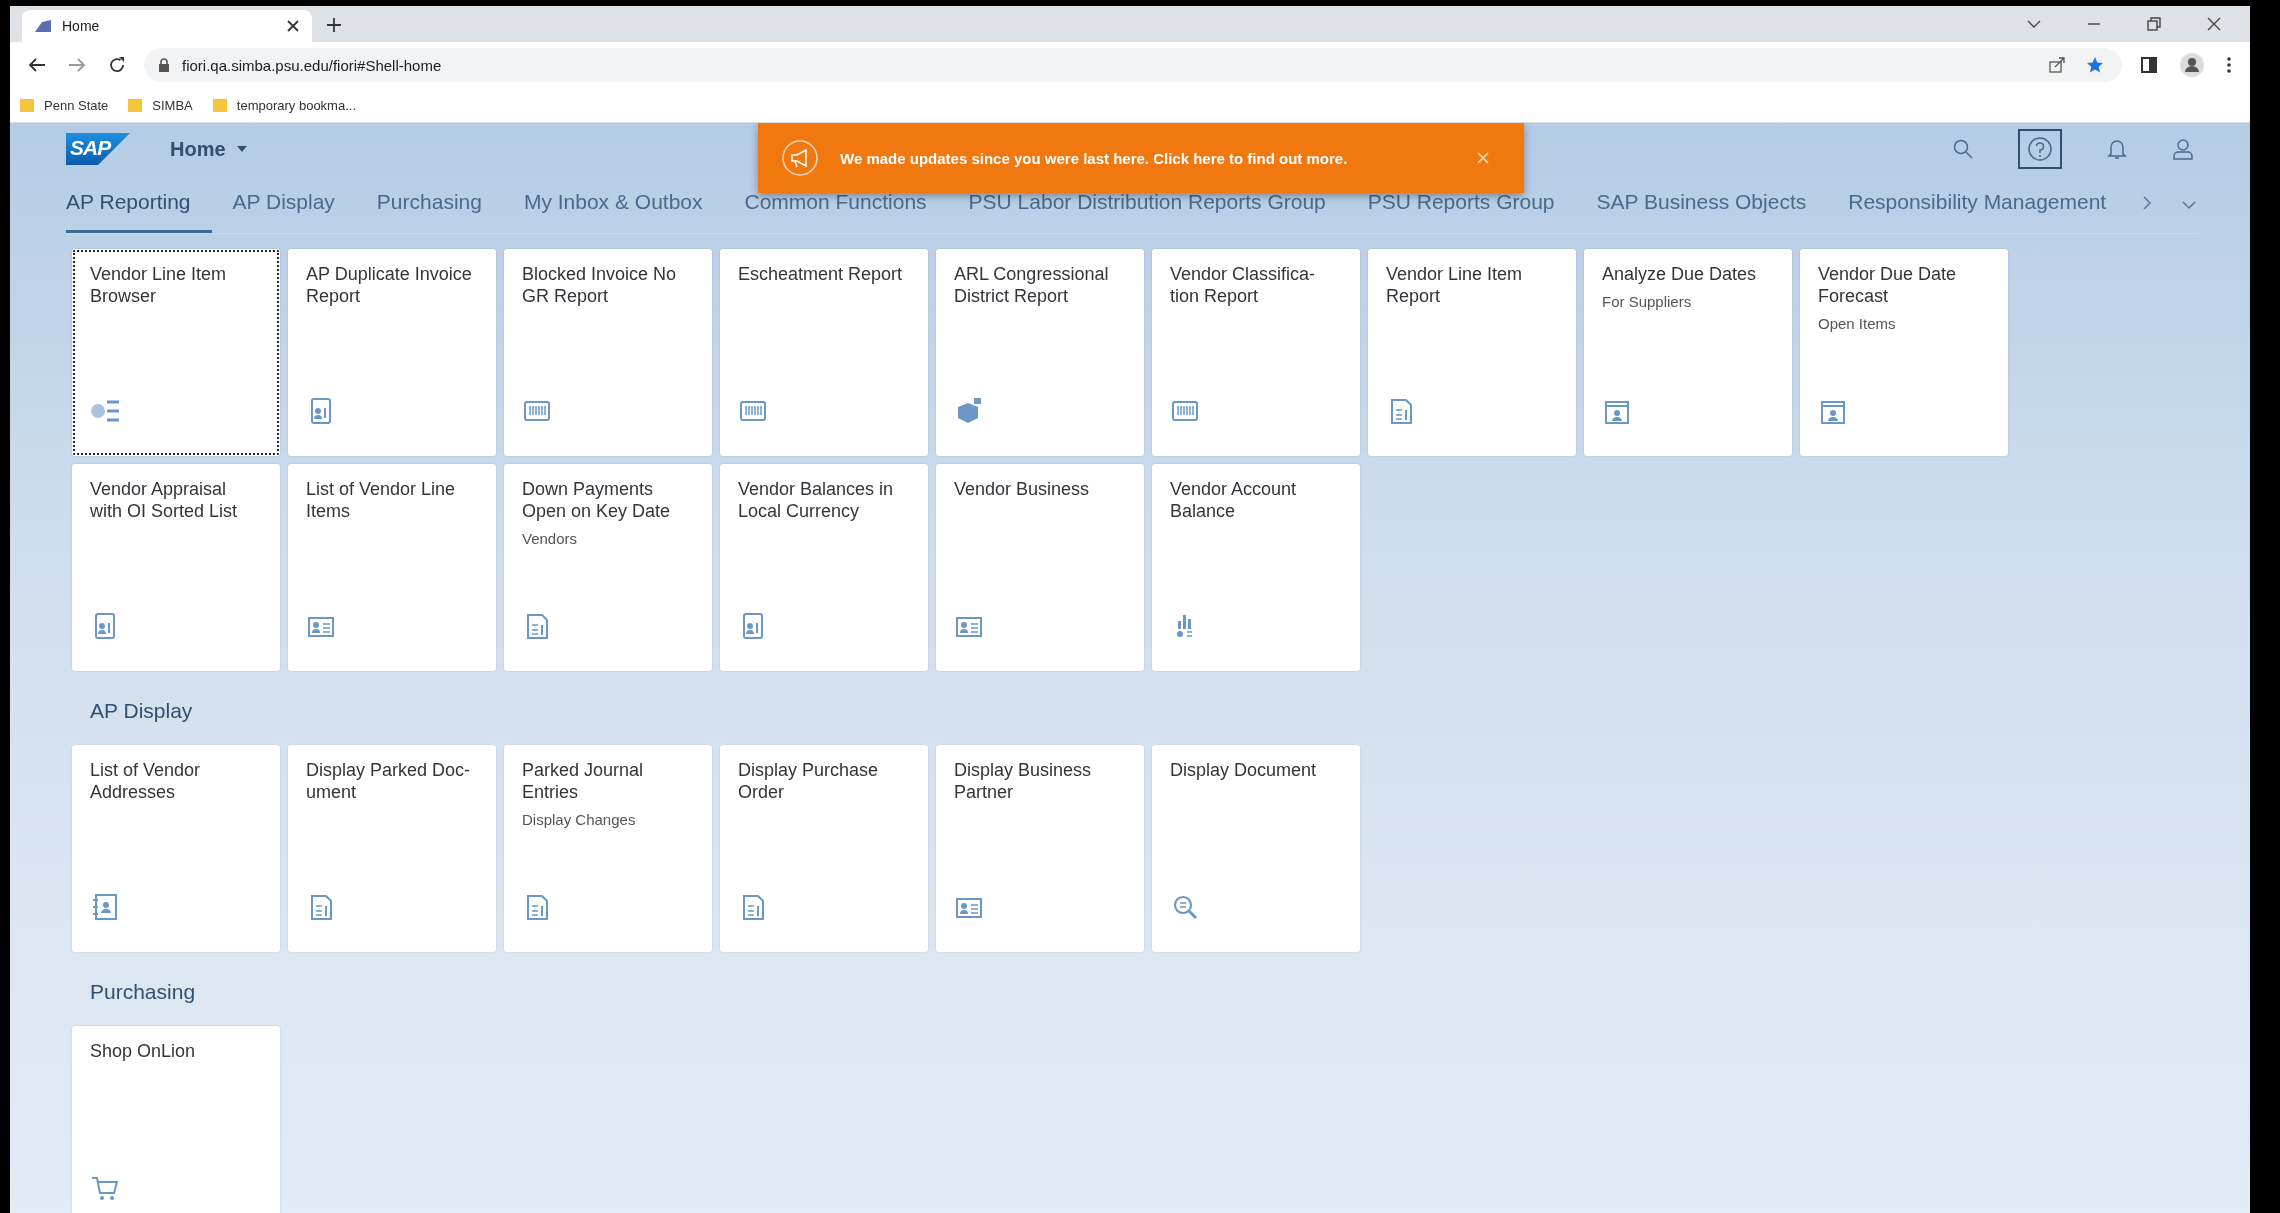 The height and width of the screenshot is (1213, 2280). What do you see at coordinates (1472, 352) in the screenshot?
I see `app-tile: Vendor Line Item Report` at bounding box center [1472, 352].